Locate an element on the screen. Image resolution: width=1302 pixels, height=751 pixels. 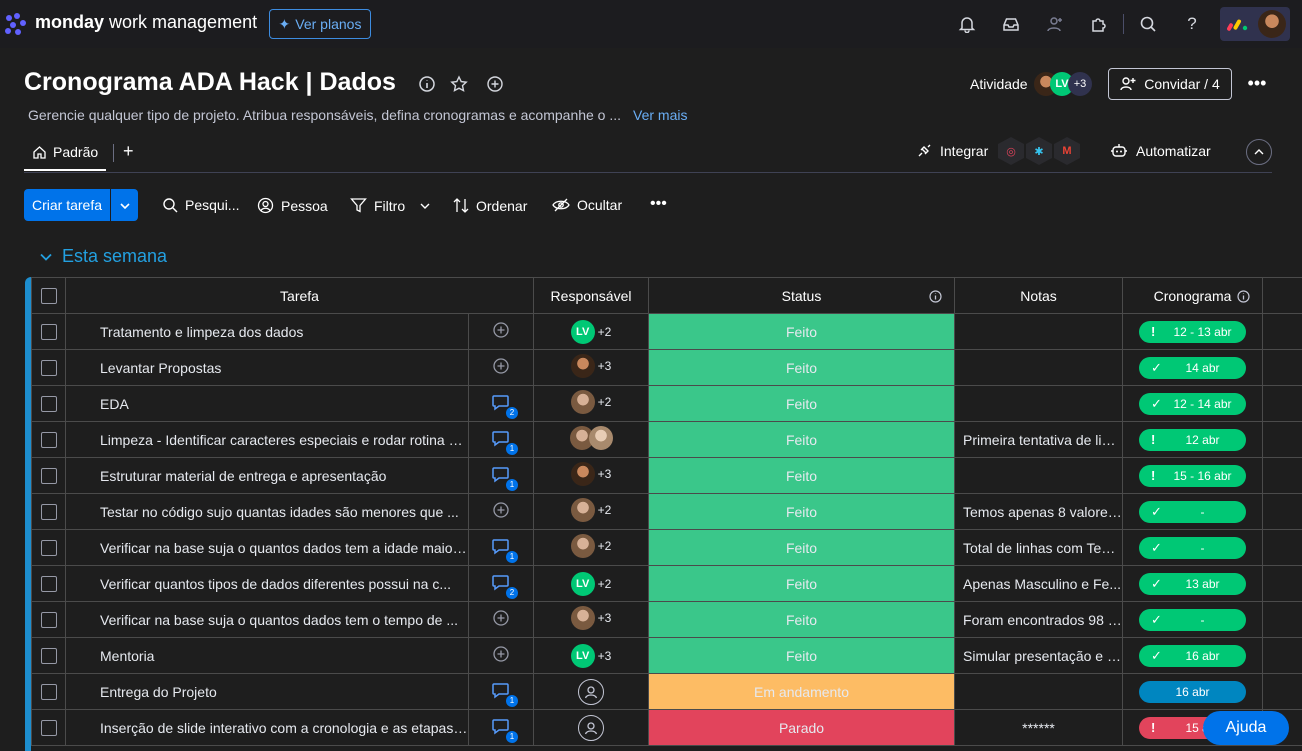
table-row: Levantar Propostas +3 Feito ✓ 14 abr is located at coordinates (666, 367).